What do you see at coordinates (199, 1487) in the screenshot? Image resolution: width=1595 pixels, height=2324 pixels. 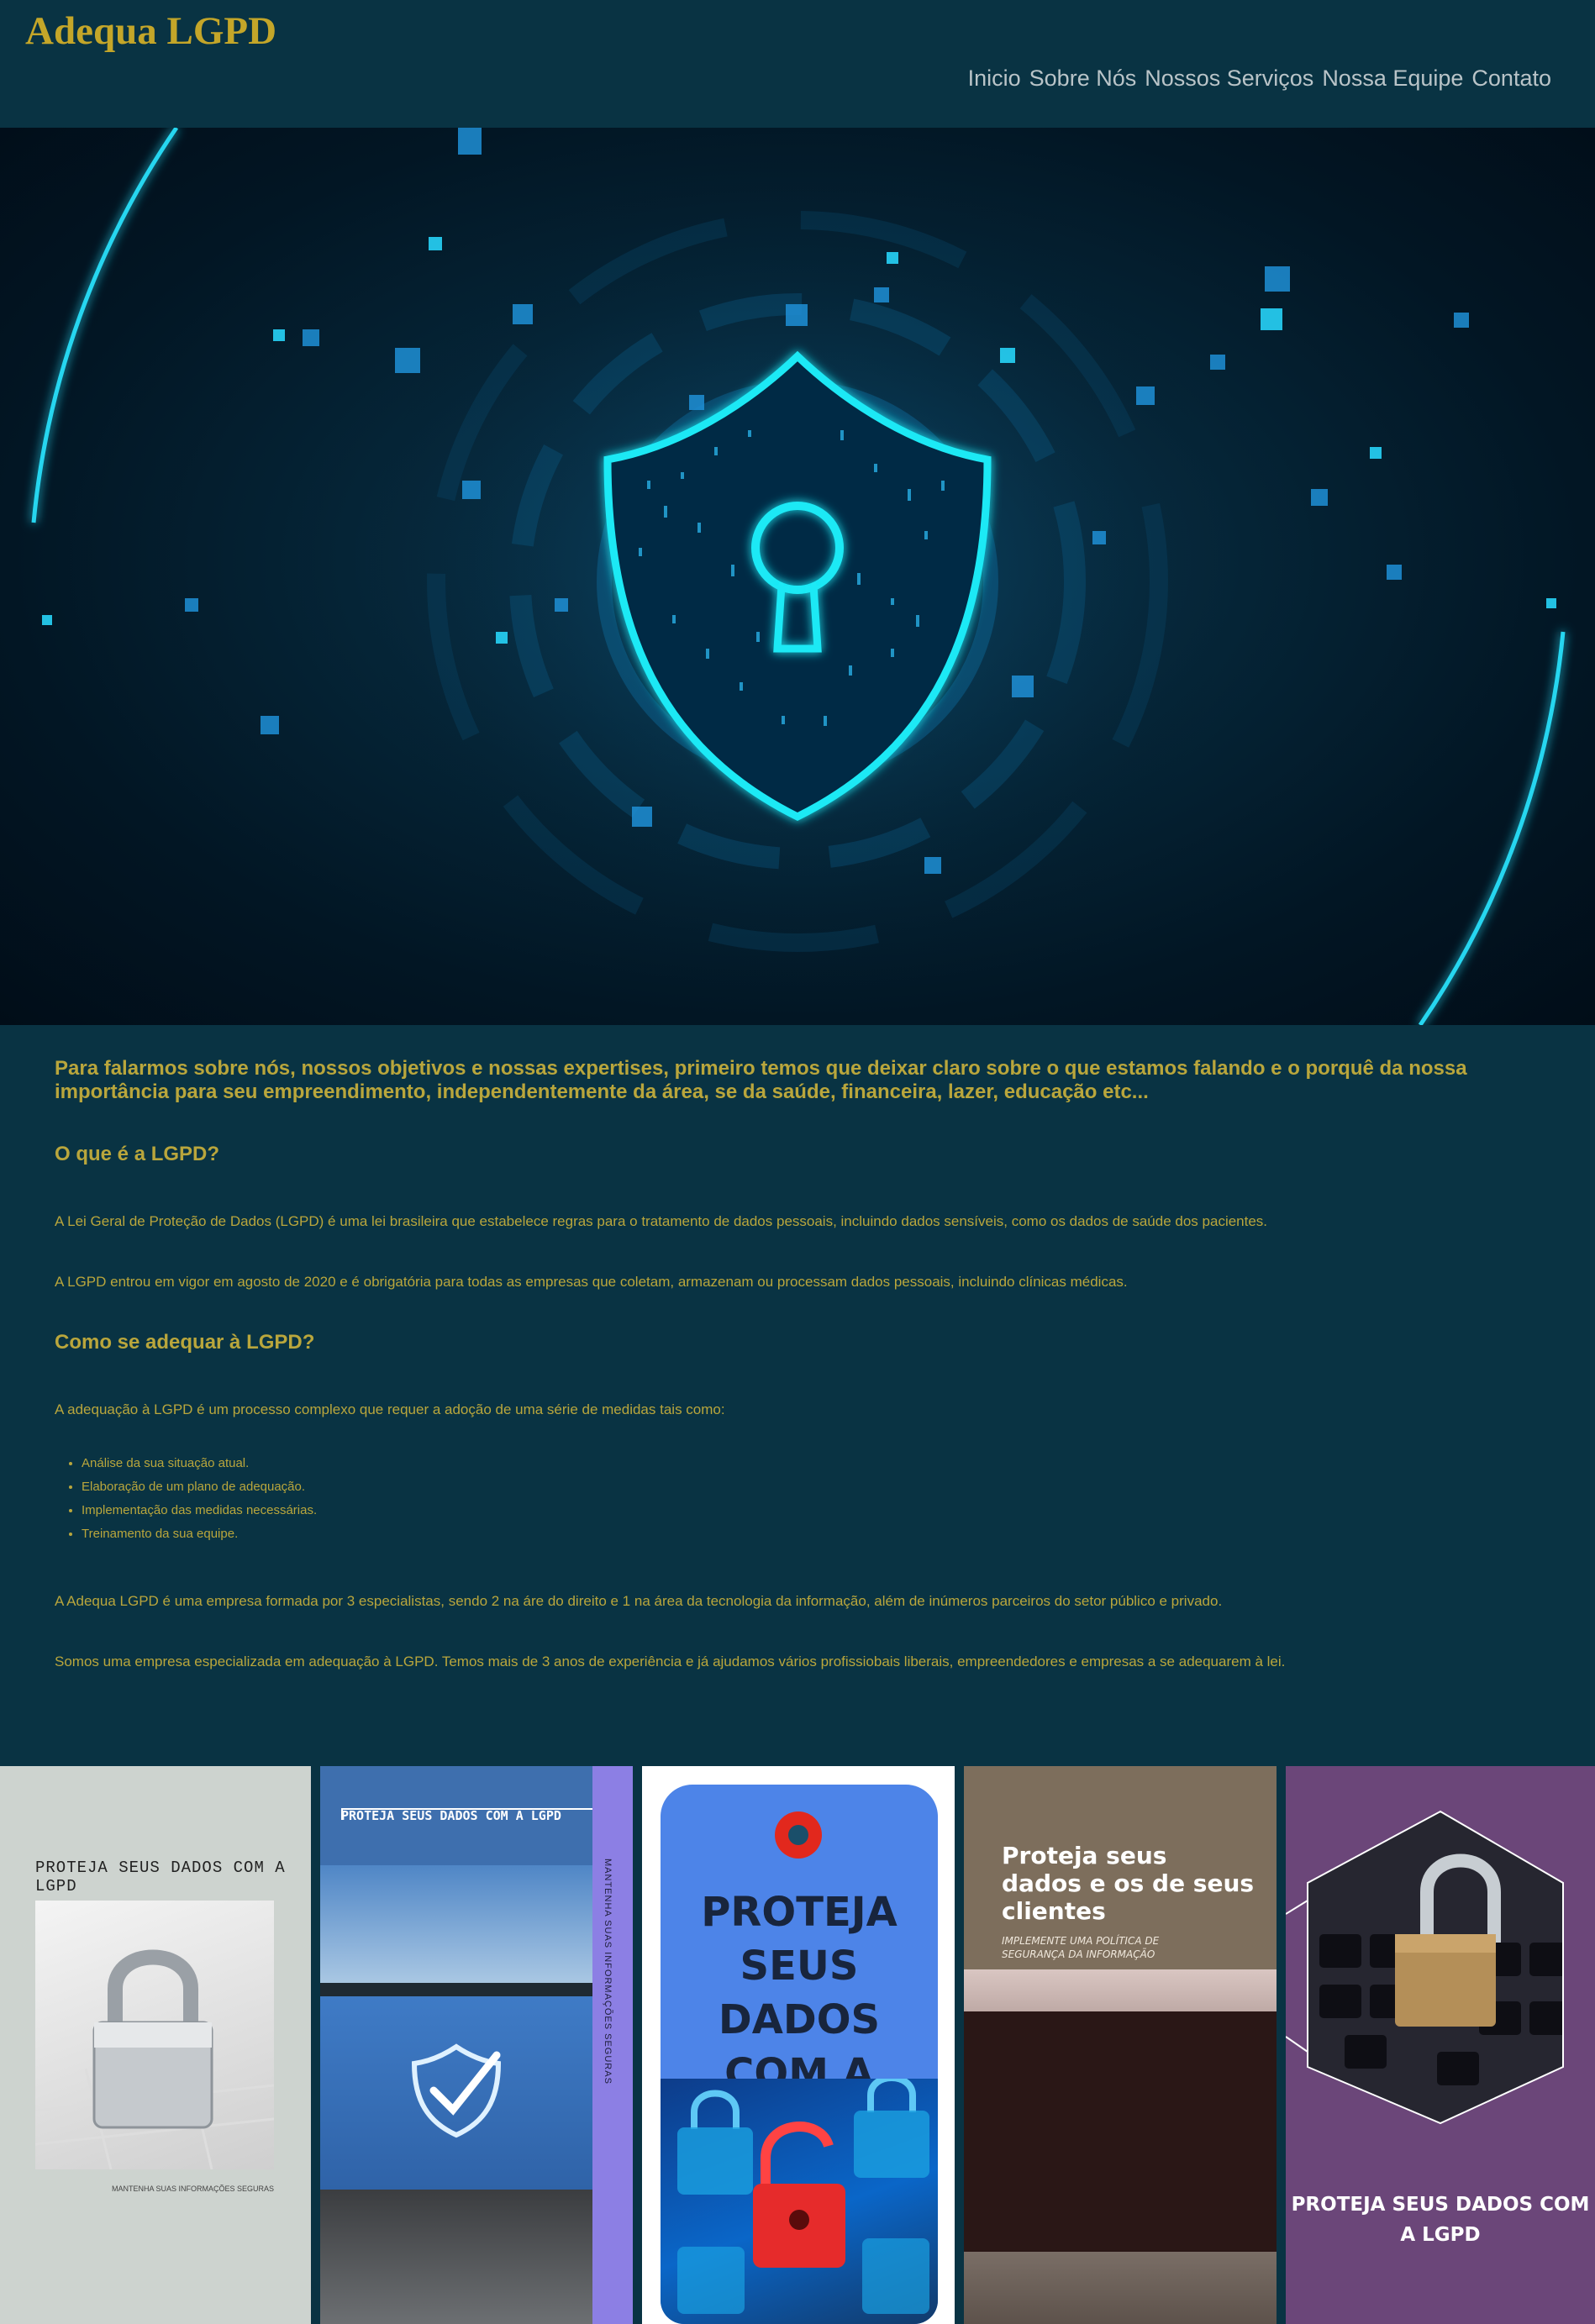 I see `list-item: Elaboração de um plano de adequação.` at bounding box center [199, 1487].